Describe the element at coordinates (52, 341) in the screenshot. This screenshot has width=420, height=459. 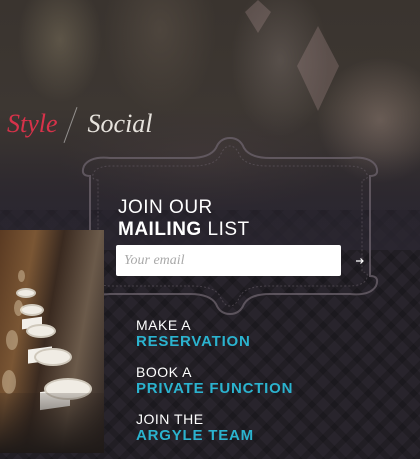
I see `banquet-table-photo` at that location.